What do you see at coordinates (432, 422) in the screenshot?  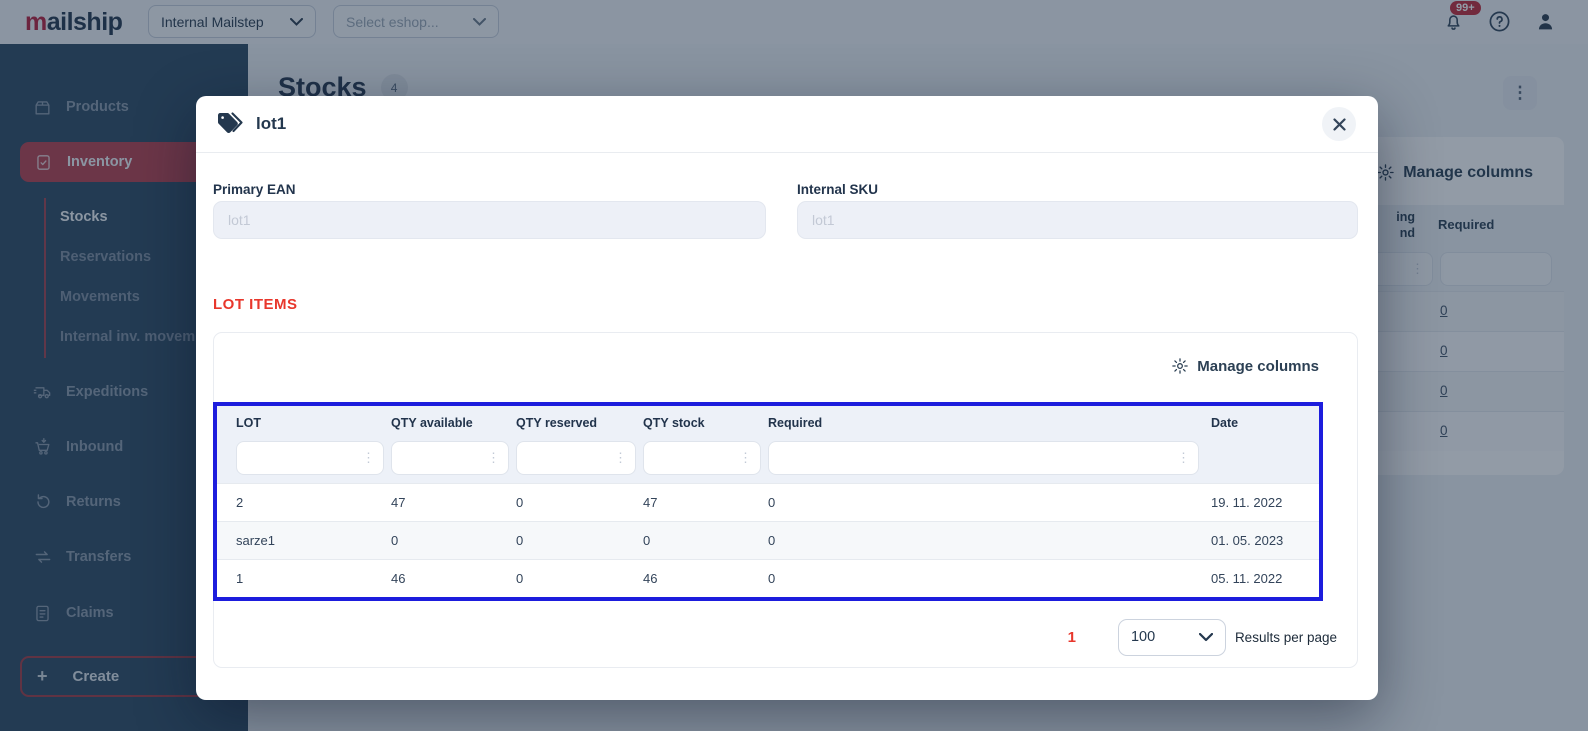 I see `column-header-qty-available: QTY available` at bounding box center [432, 422].